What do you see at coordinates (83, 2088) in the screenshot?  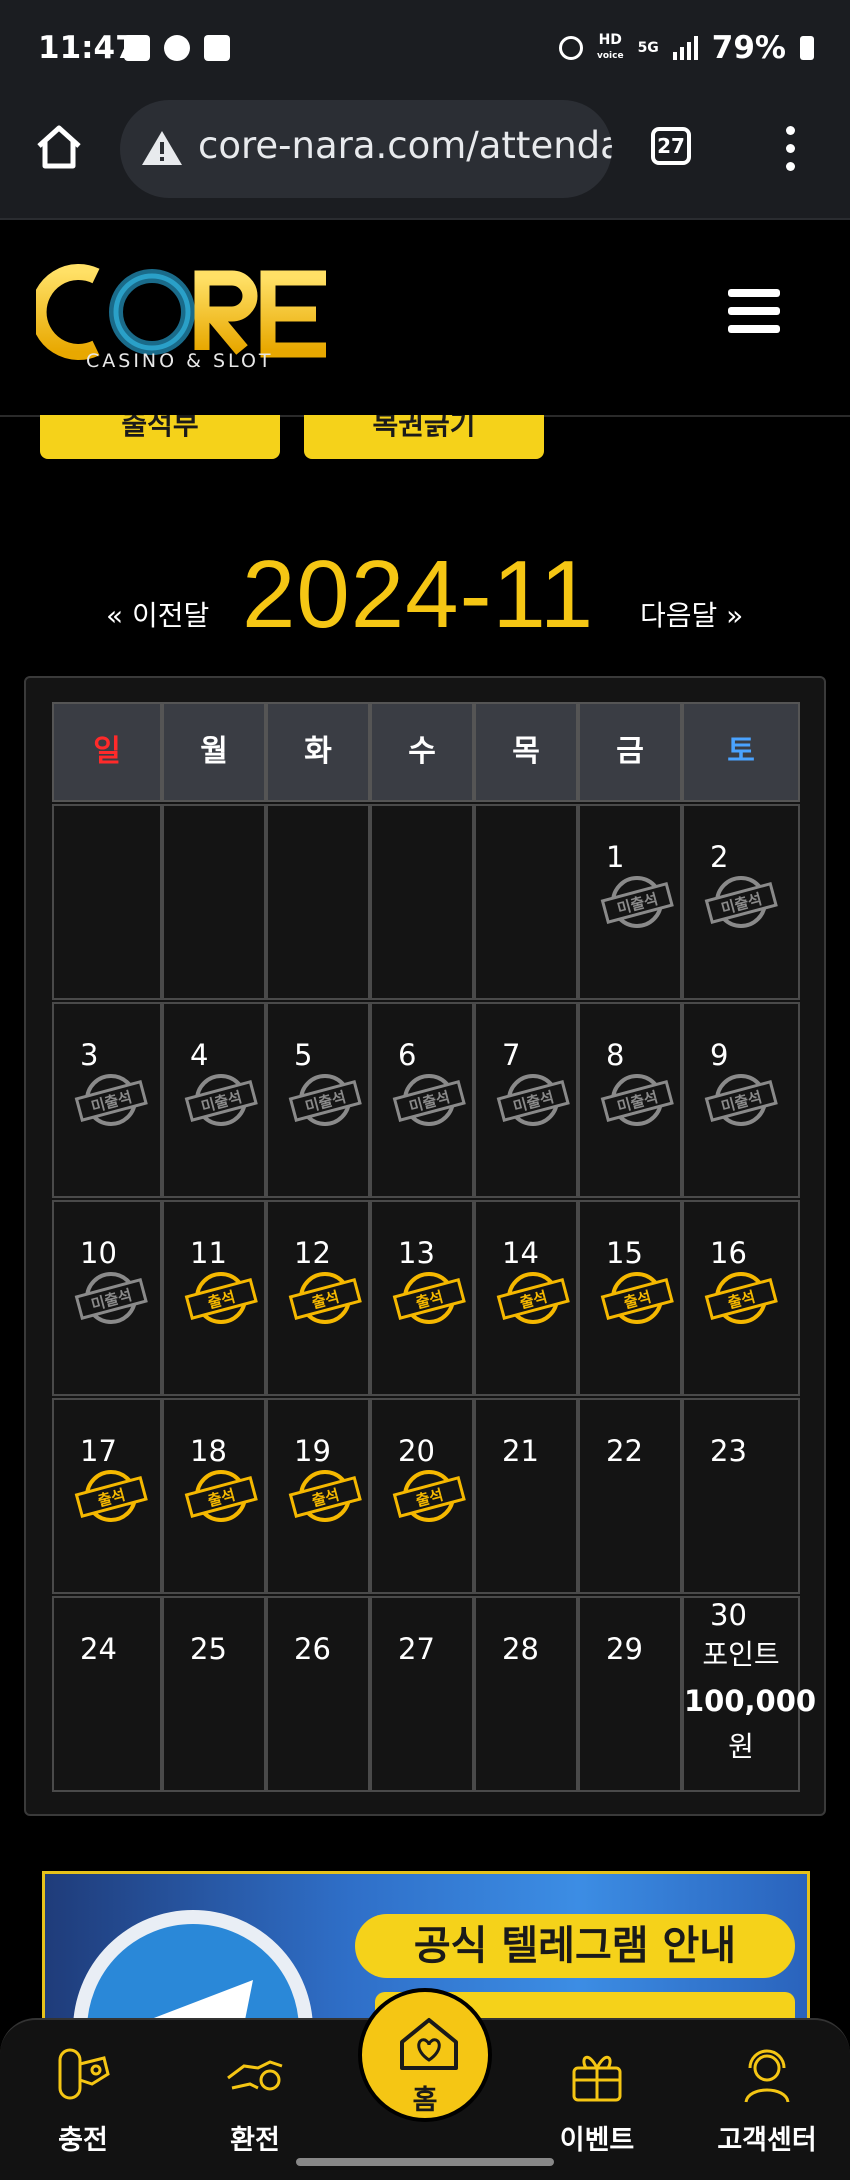 I see `nav-deposit: 충전` at bounding box center [83, 2088].